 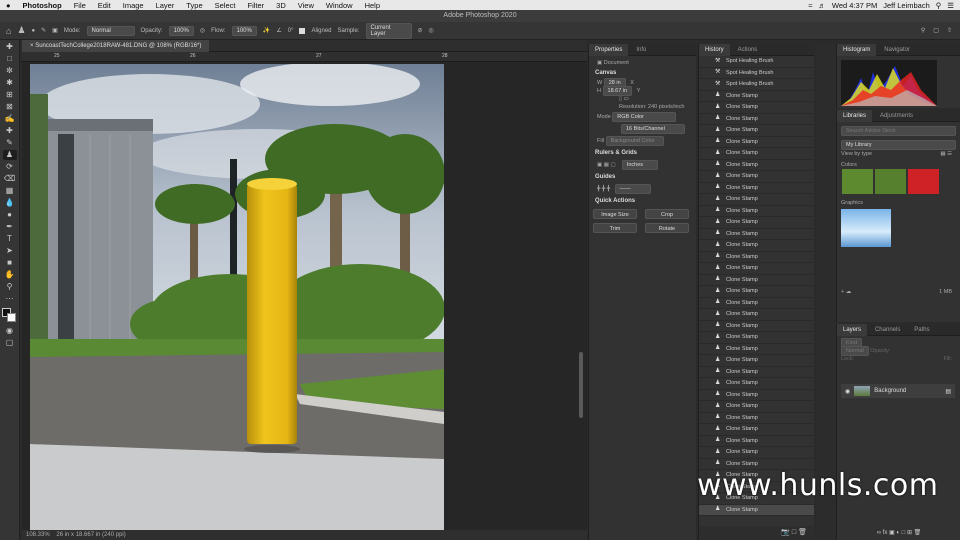 I want to click on tab-history: History, so click(x=714, y=50).